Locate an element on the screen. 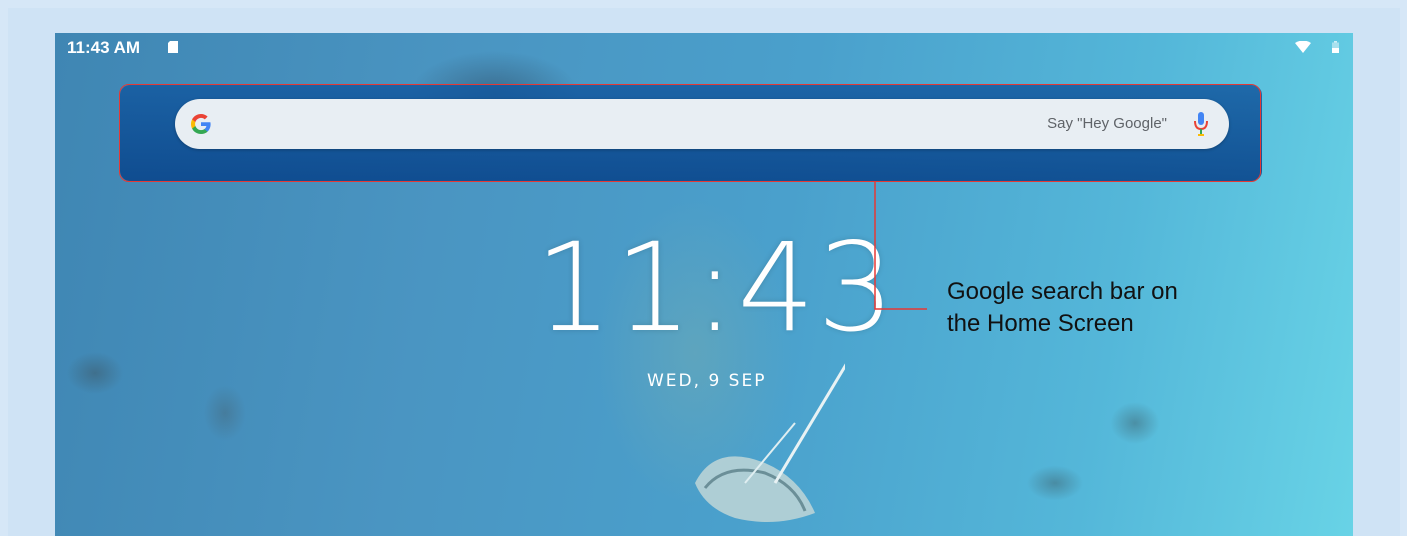 The height and width of the screenshot is (536, 1407). callout-line-1: Google search bar on is located at coordinates (1062, 291).